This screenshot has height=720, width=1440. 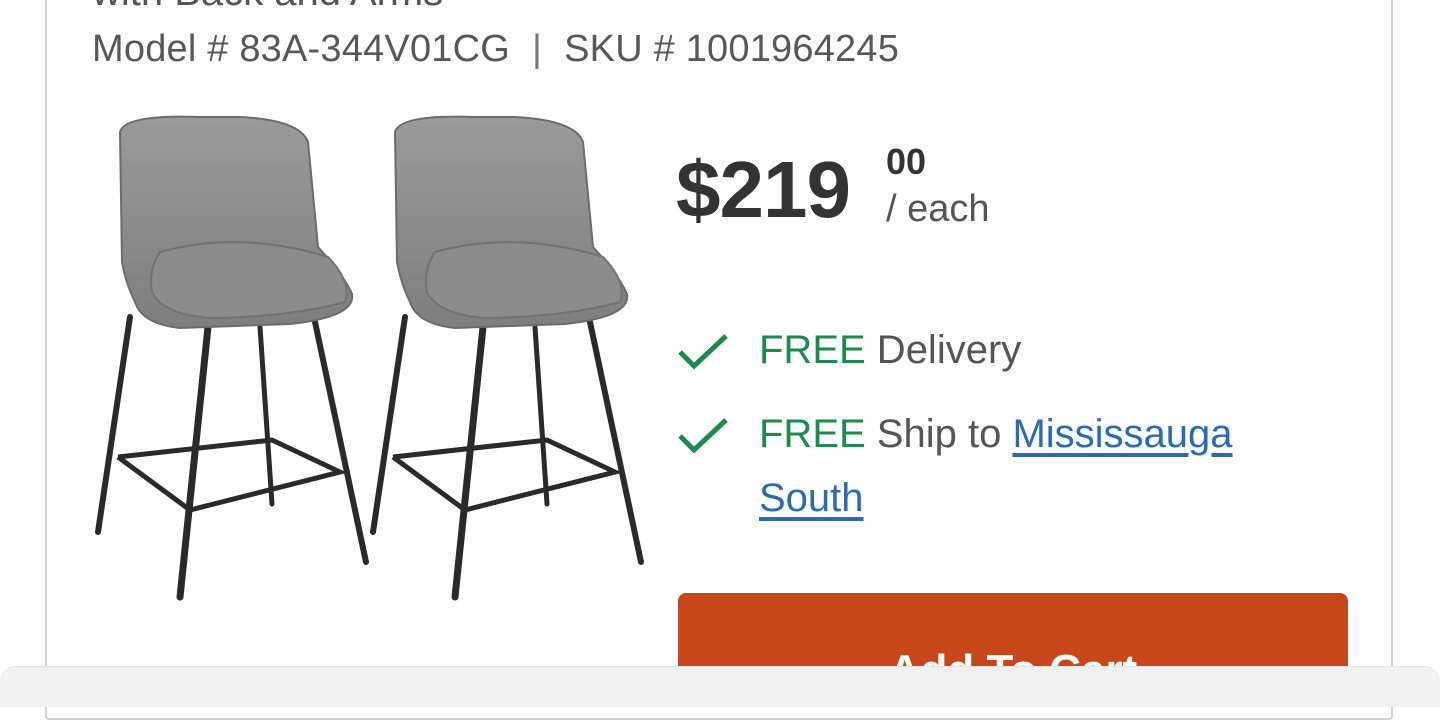 I want to click on free-delivery-row: FREE Delivery, so click(x=996, y=350).